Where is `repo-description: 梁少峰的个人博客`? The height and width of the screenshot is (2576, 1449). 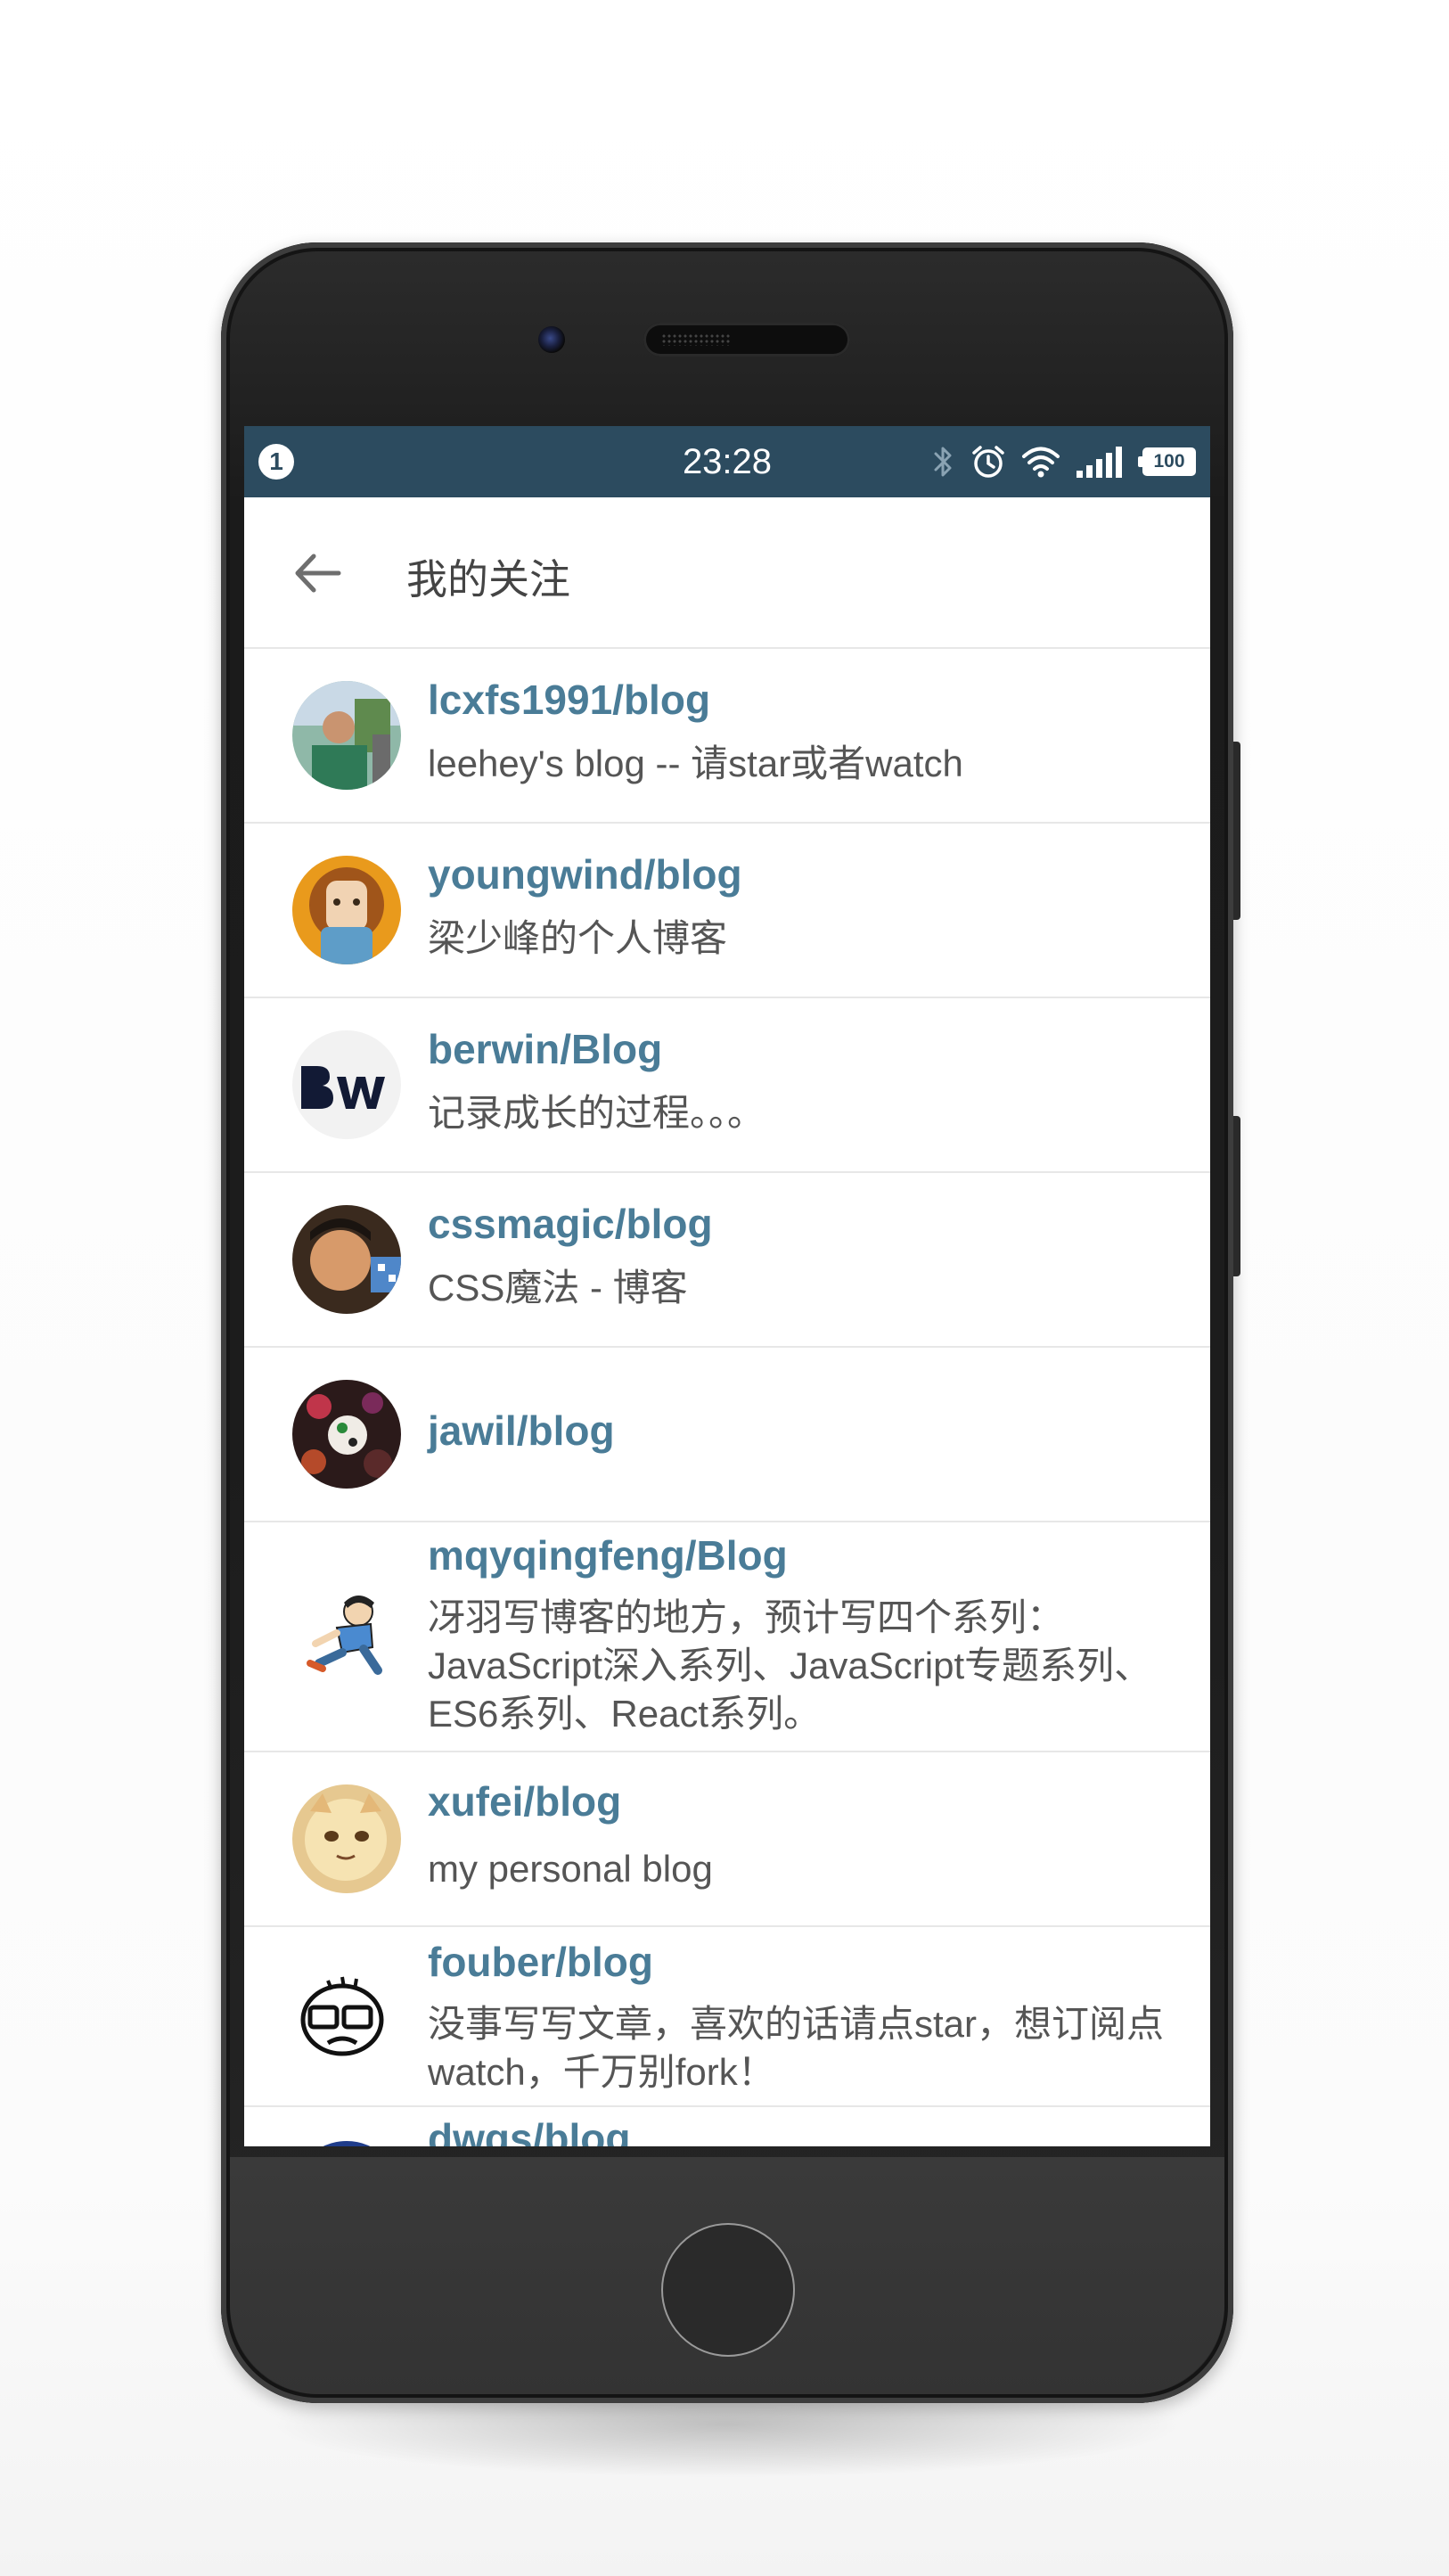
repo-description: 梁少峰的个人博客 is located at coordinates (578, 938).